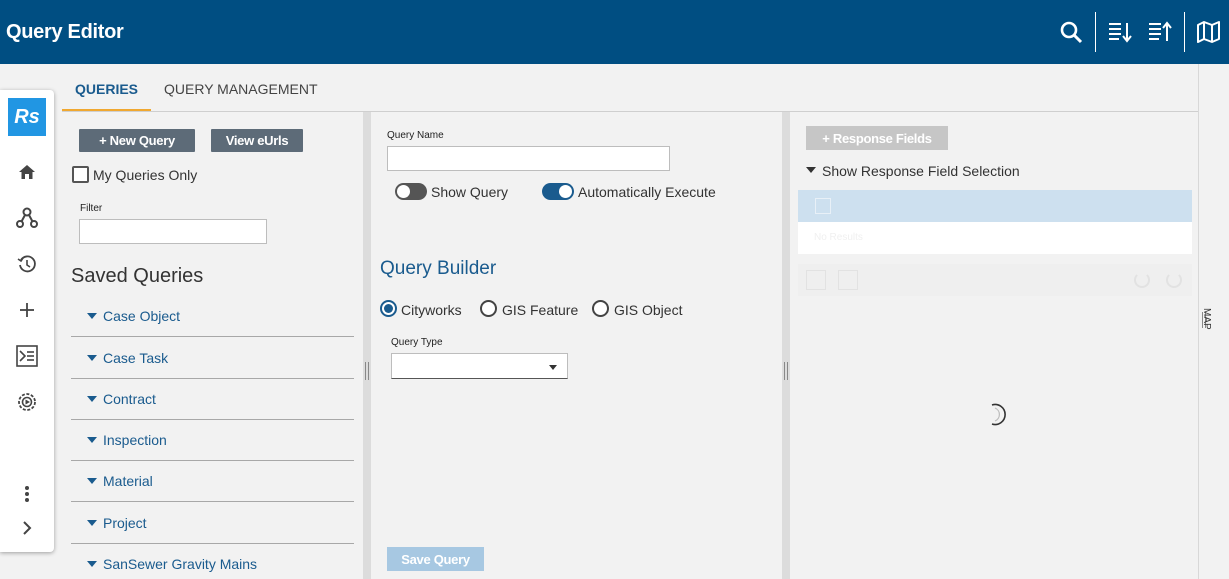 This screenshot has width=1229, height=579. What do you see at coordinates (27, 117) in the screenshot?
I see `app-logo: Rs` at bounding box center [27, 117].